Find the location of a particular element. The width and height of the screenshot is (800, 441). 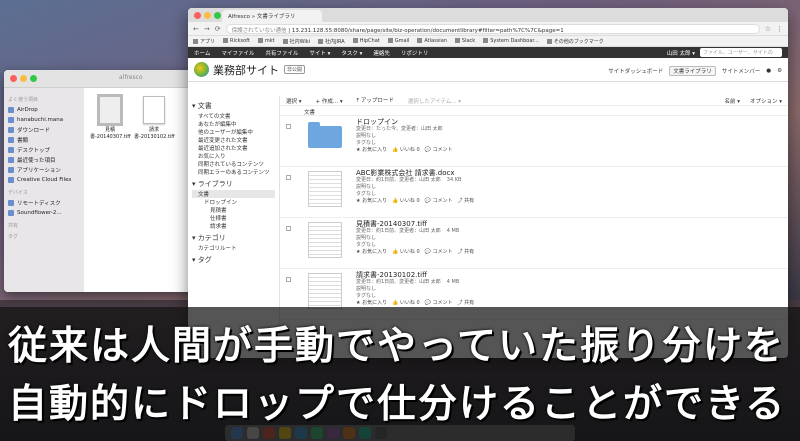

back-icon: ← is located at coordinates (196, 29).